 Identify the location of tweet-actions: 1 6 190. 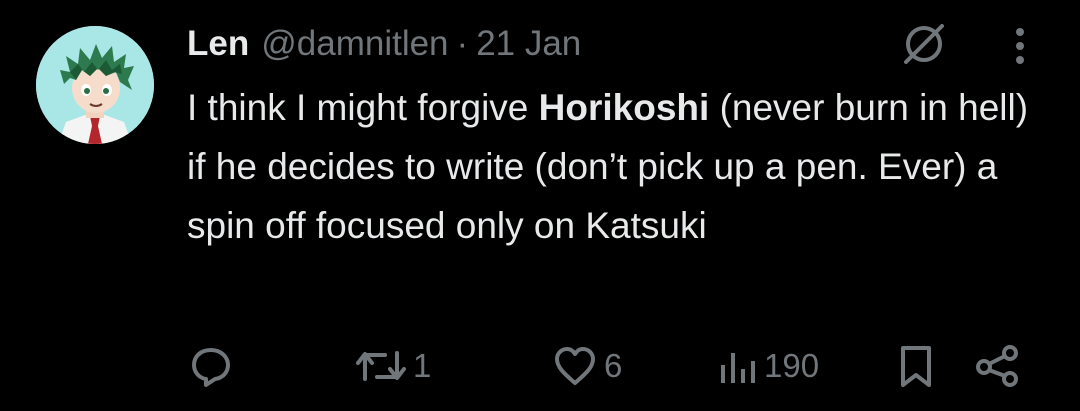
(540, 366).